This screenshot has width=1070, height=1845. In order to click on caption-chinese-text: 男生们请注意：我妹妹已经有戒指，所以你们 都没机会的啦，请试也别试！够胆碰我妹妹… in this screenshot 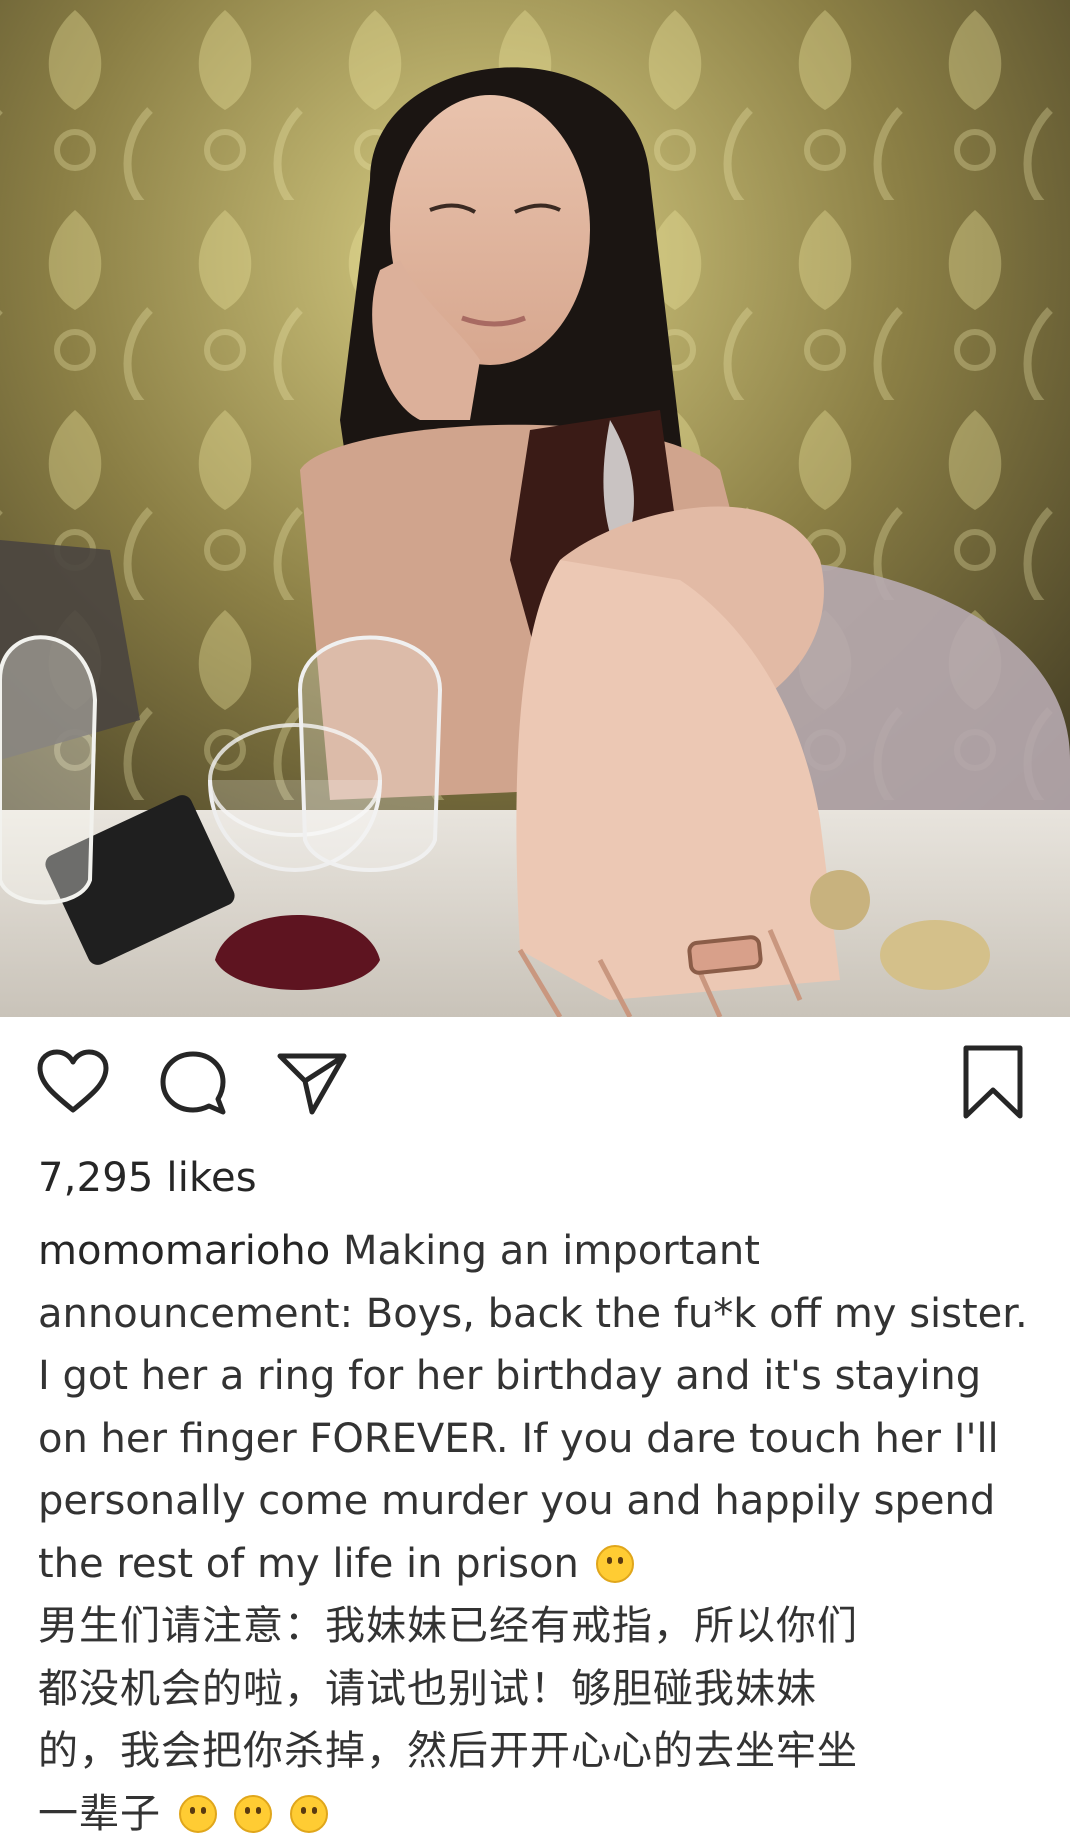, I will do `click(538, 1720)`.